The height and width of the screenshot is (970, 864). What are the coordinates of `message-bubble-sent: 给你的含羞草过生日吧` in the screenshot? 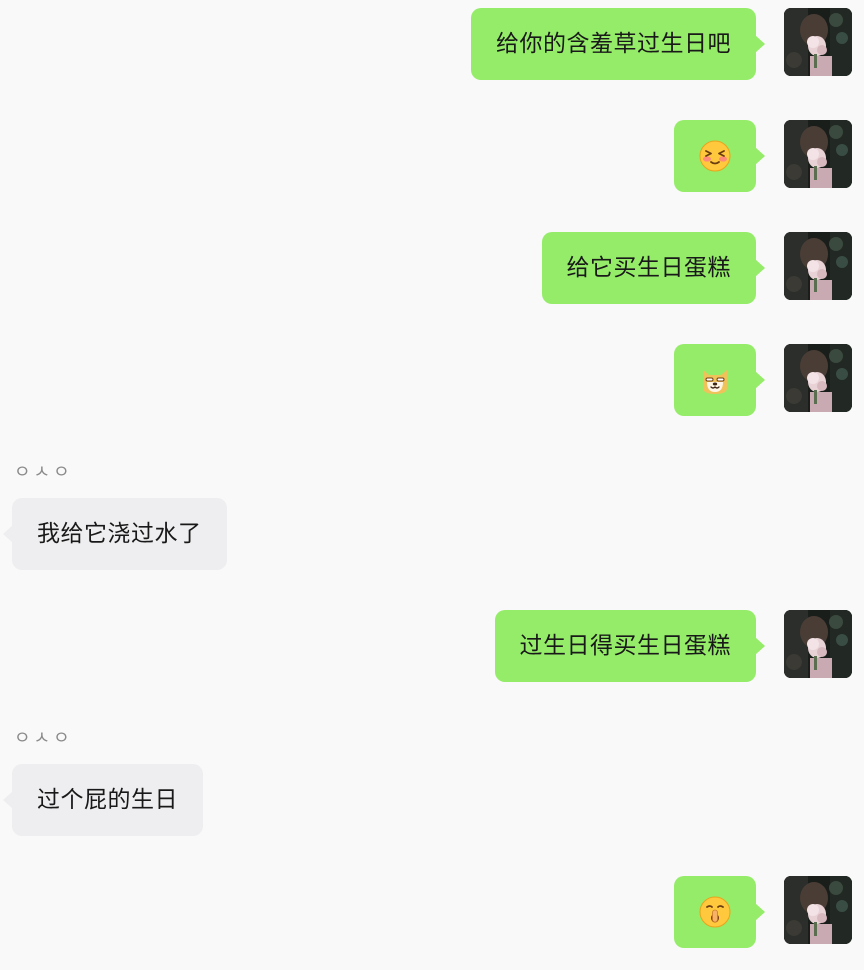 It's located at (618, 44).